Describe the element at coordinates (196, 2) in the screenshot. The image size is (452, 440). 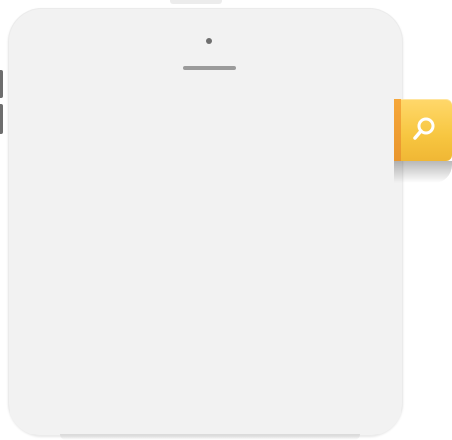
I see `top-notch` at that location.